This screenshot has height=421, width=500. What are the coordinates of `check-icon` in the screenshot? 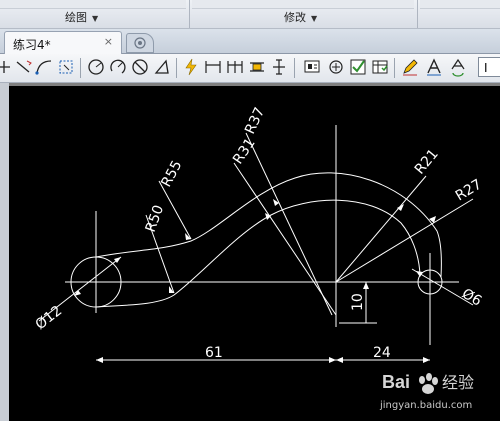 It's located at (358, 67).